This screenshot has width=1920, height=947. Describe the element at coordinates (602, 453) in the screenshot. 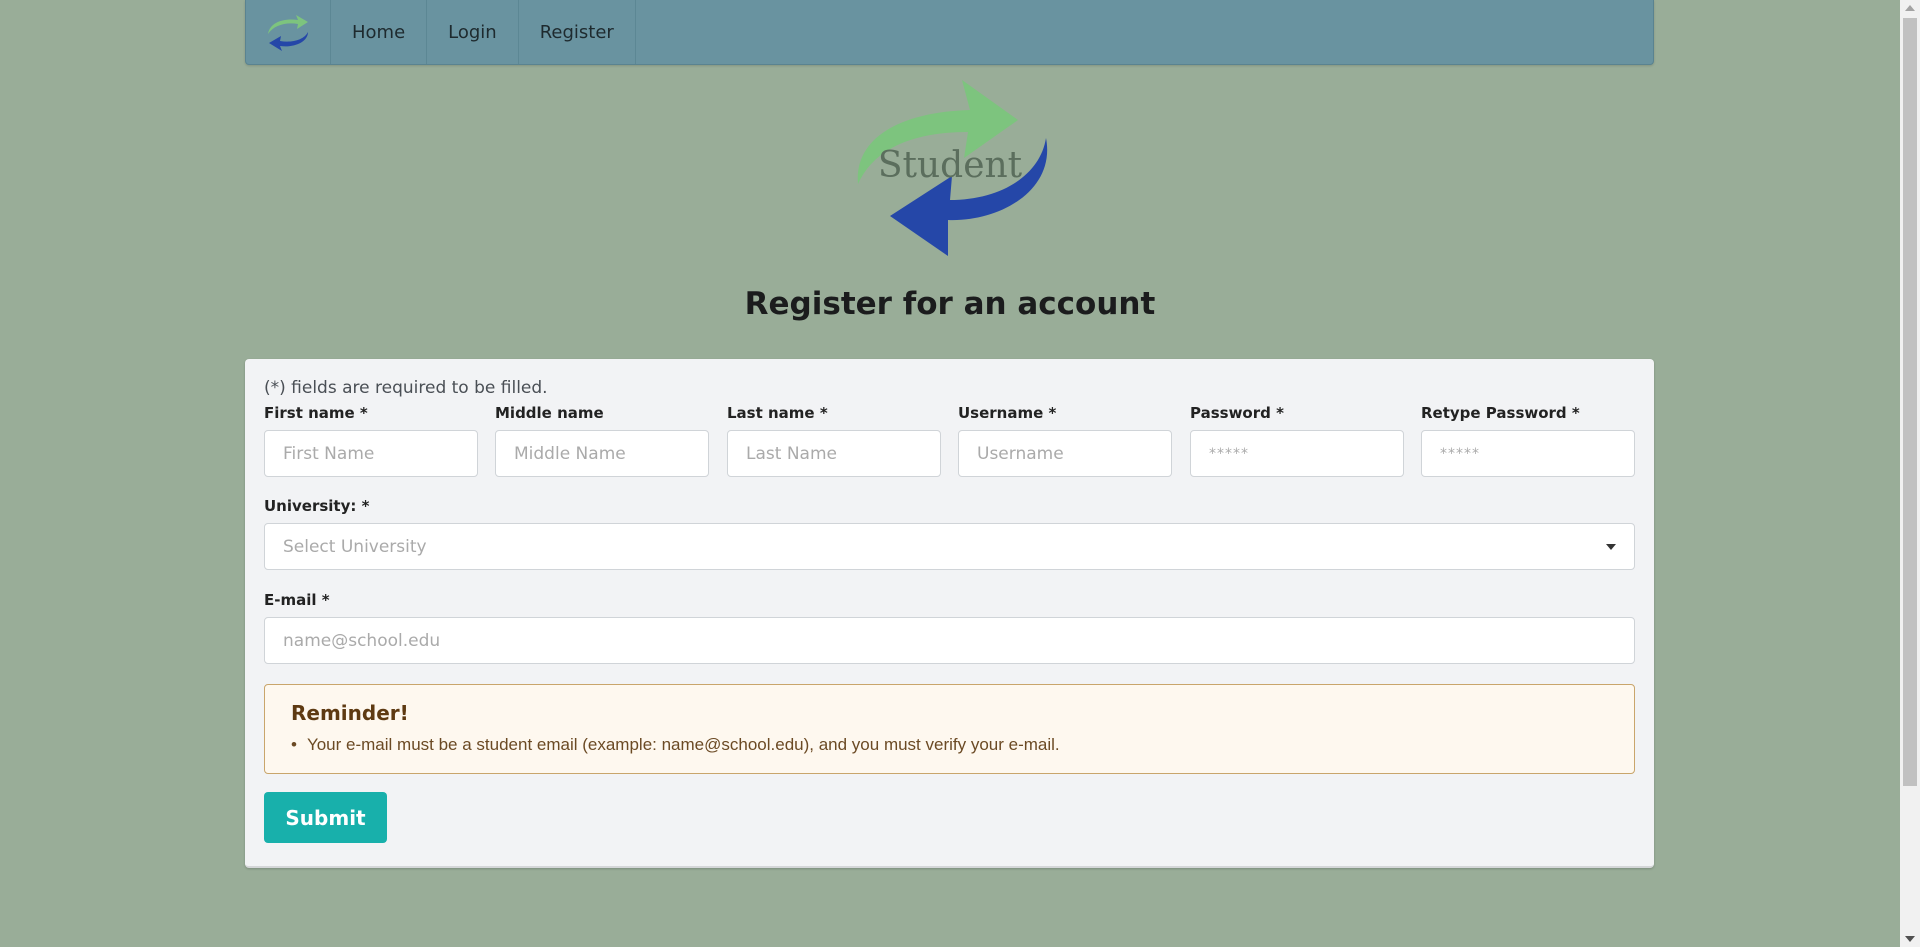

I see `middle-name-input: Middle Name` at that location.